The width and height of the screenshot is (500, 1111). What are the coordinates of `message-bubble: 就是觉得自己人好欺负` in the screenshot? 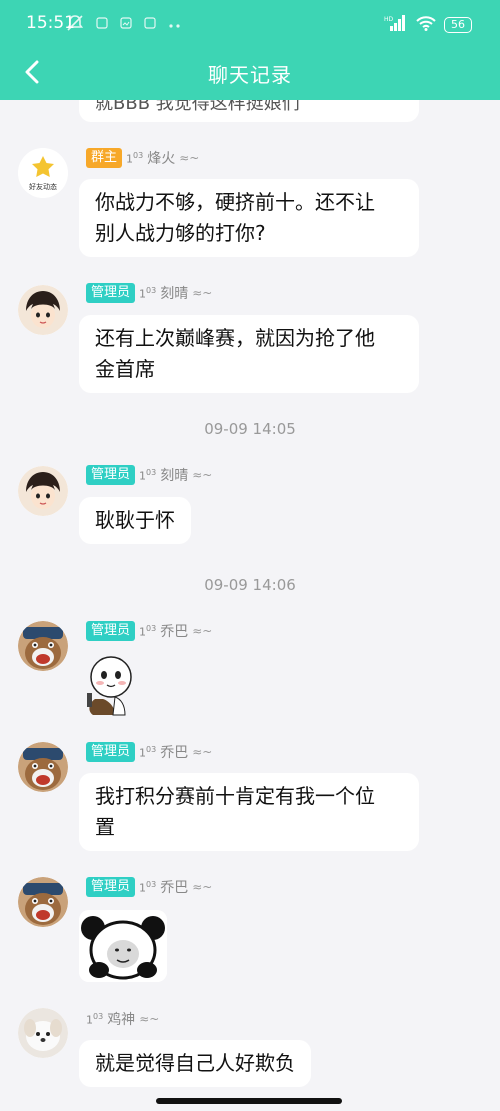 It's located at (195, 1063).